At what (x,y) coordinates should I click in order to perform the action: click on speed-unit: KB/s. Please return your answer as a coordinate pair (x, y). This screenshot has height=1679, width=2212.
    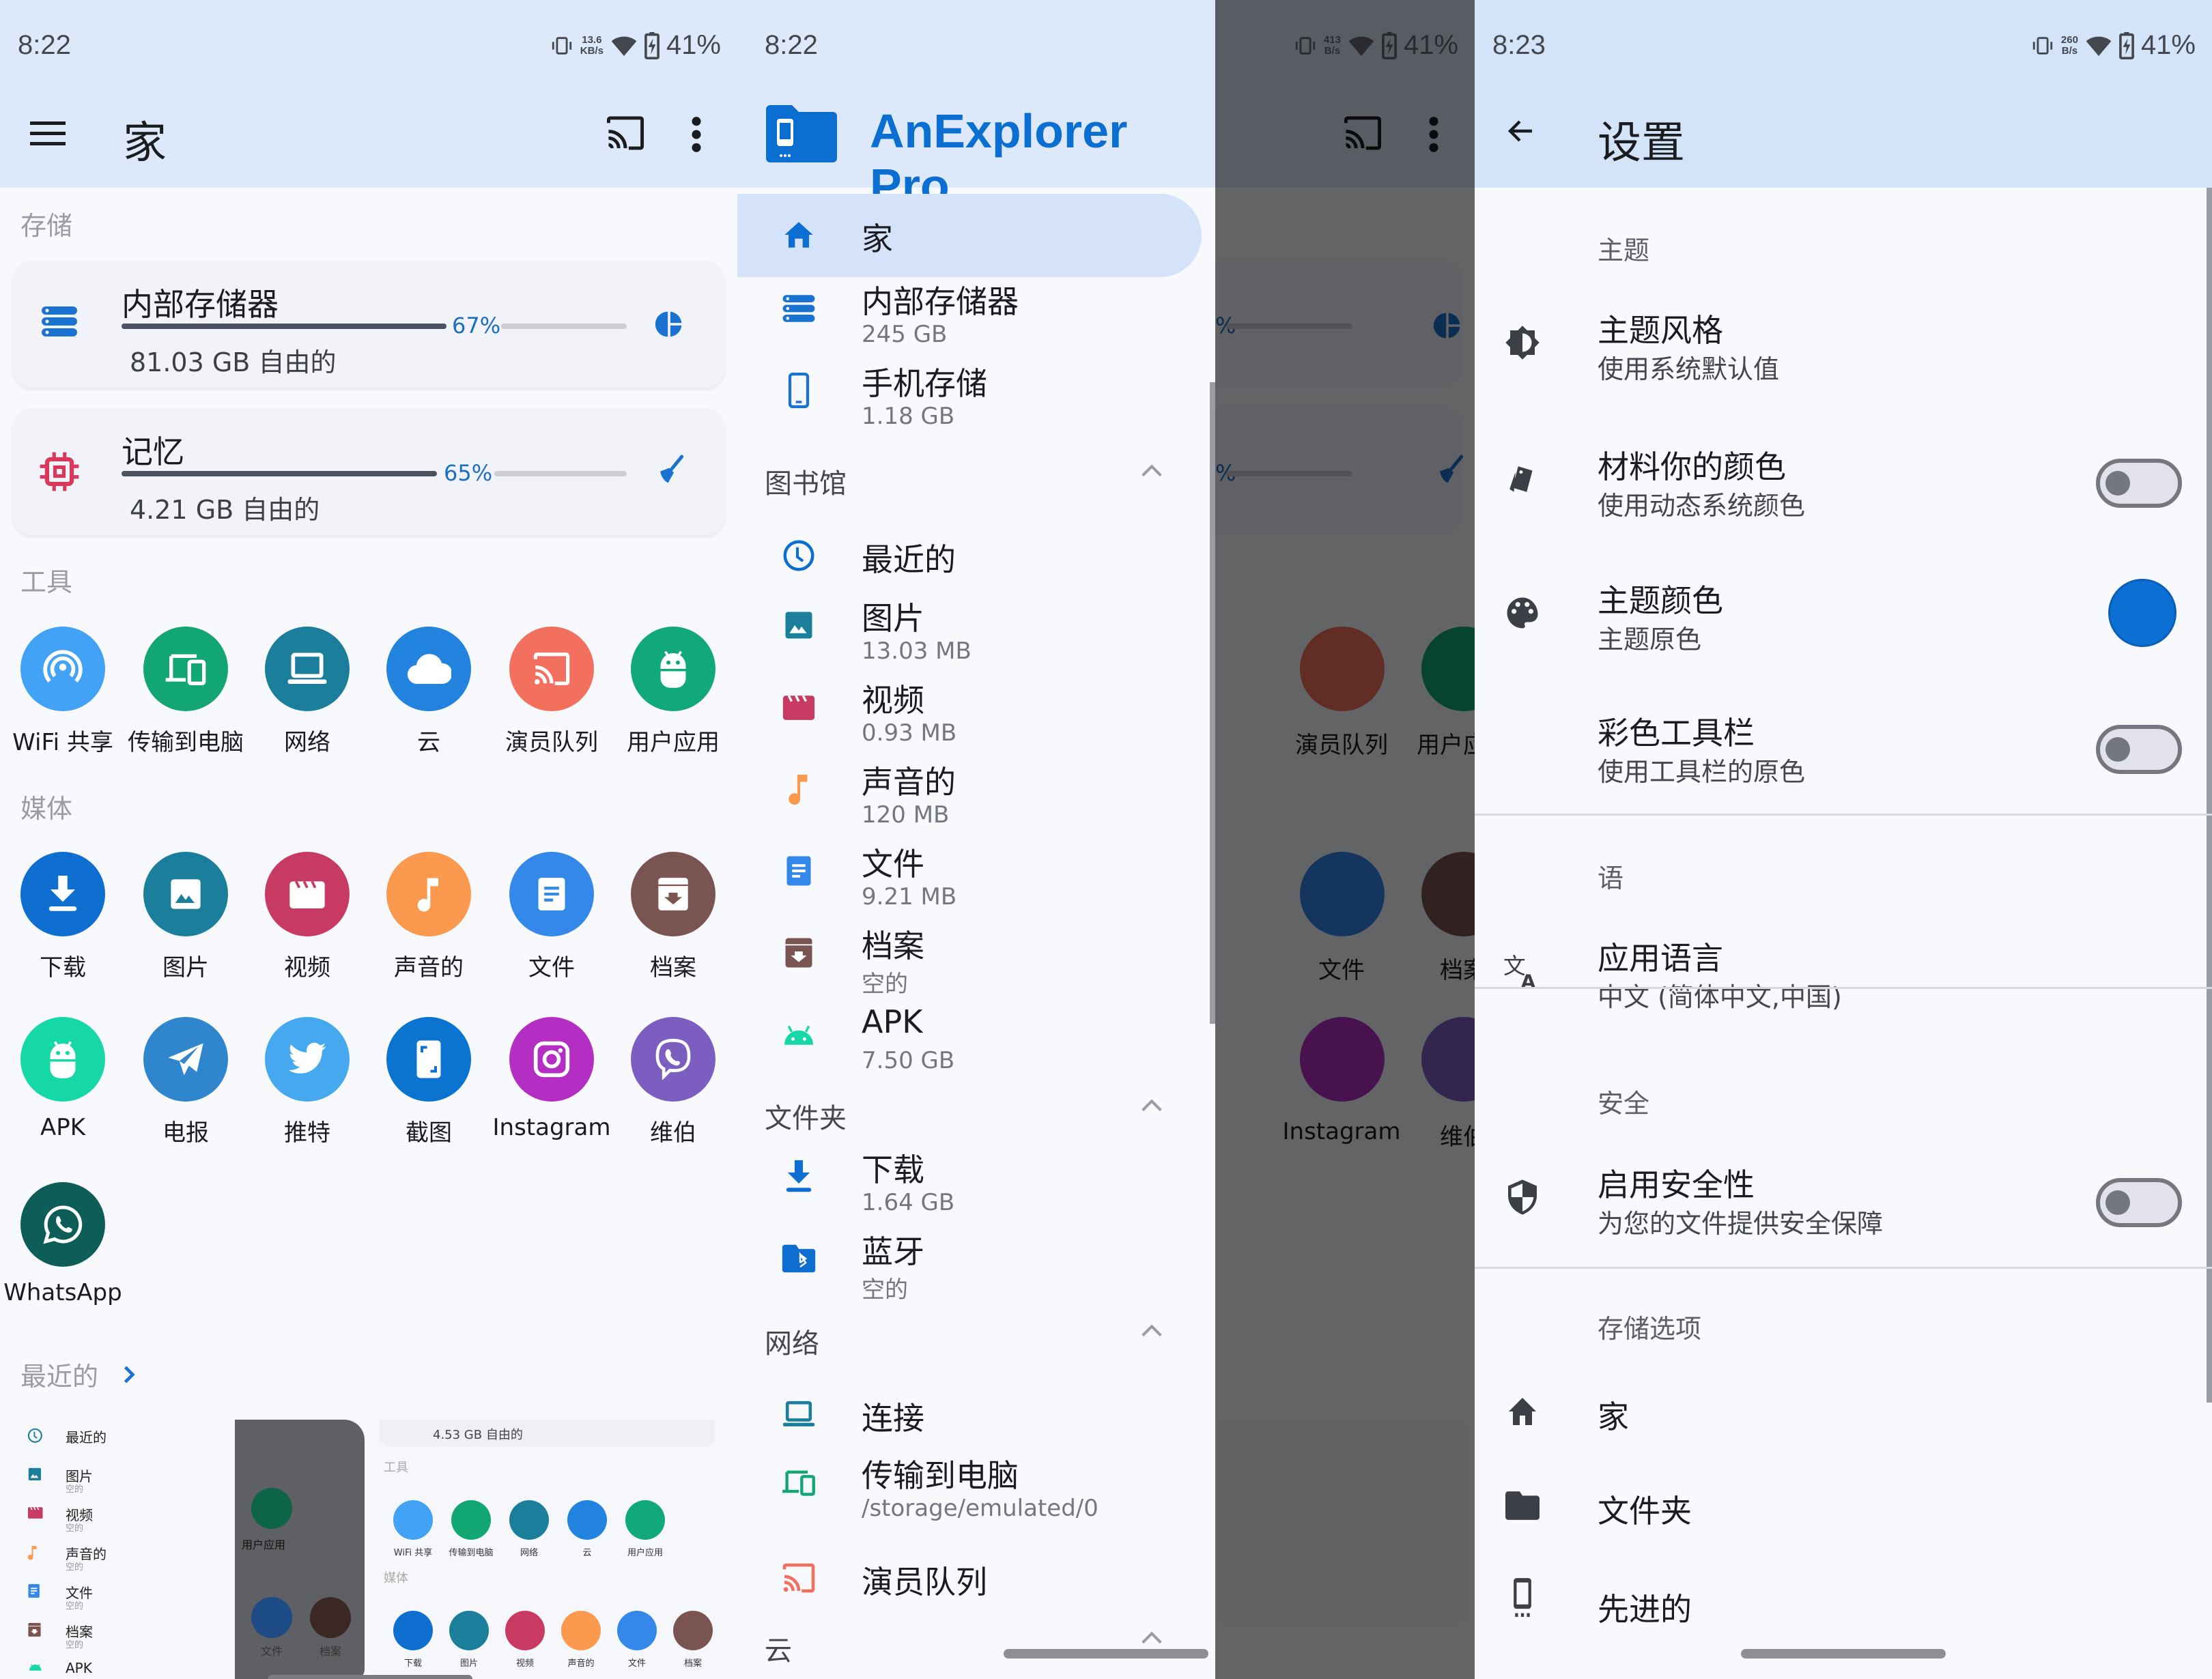
    Looking at the image, I should click on (592, 50).